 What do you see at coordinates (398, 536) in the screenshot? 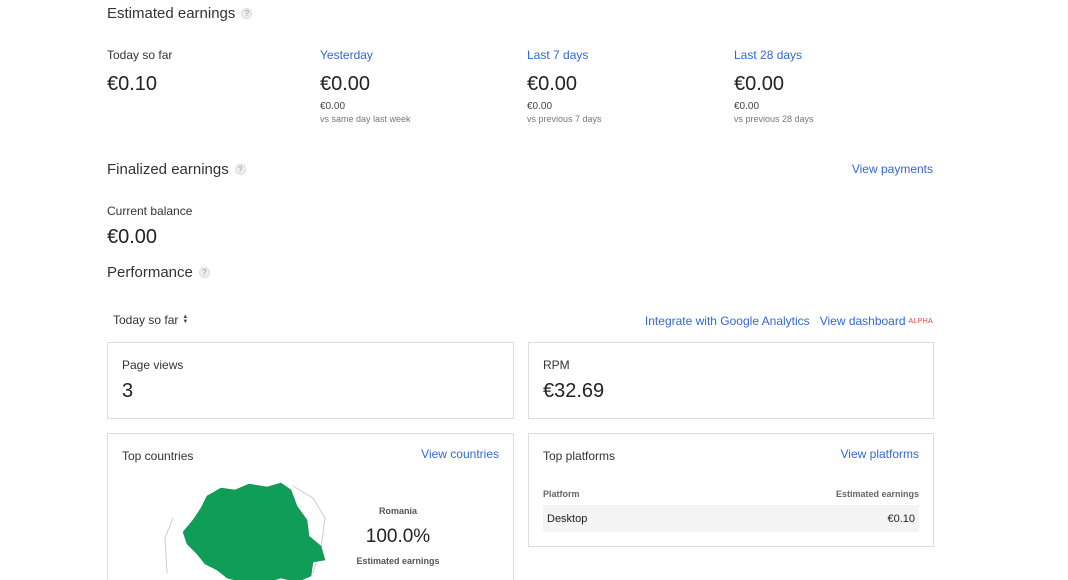
I see `country-percent: 100.0%` at bounding box center [398, 536].